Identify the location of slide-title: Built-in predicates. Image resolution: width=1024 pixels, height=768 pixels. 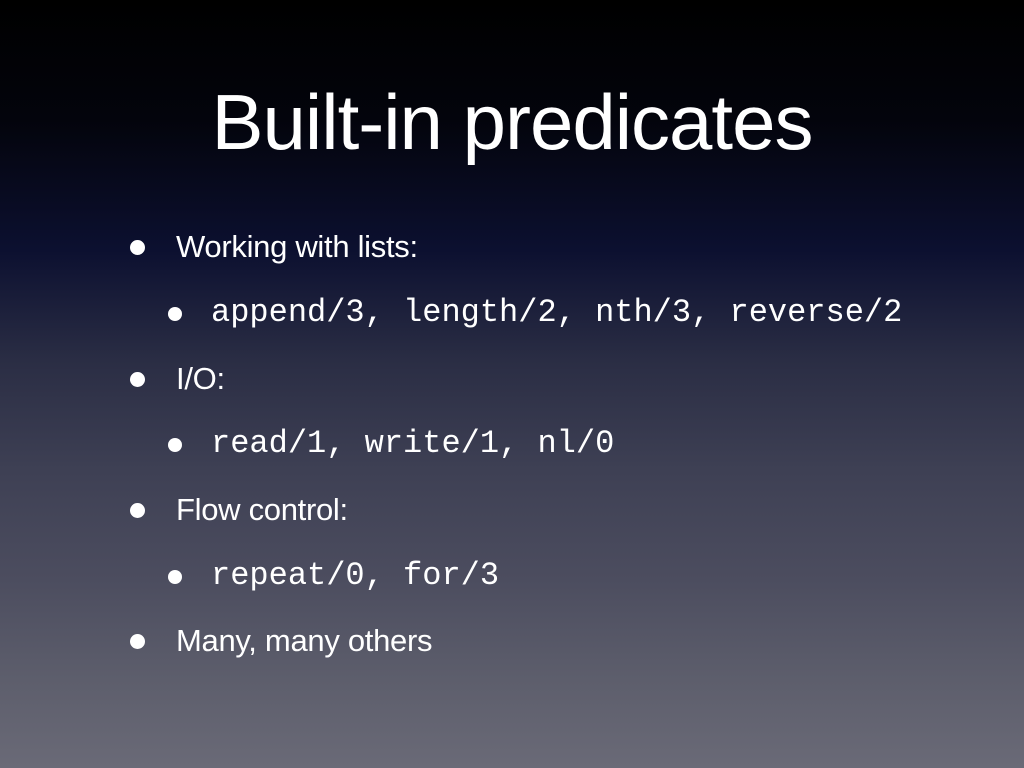
(512, 122).